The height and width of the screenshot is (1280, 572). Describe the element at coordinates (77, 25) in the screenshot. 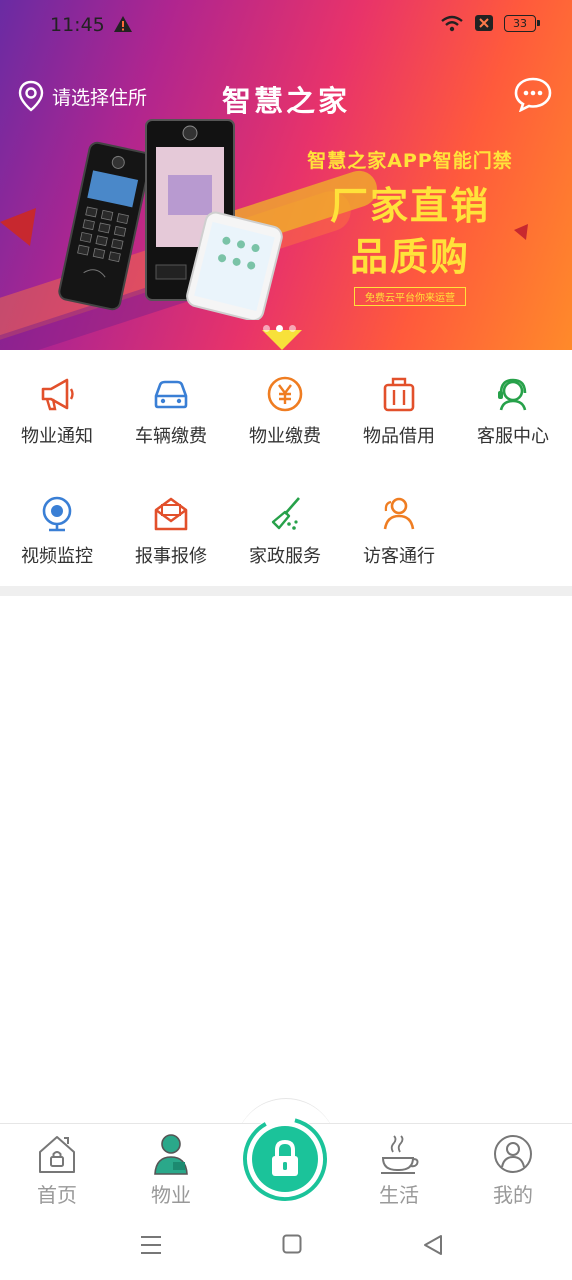

I see `status-time: 11:45` at that location.